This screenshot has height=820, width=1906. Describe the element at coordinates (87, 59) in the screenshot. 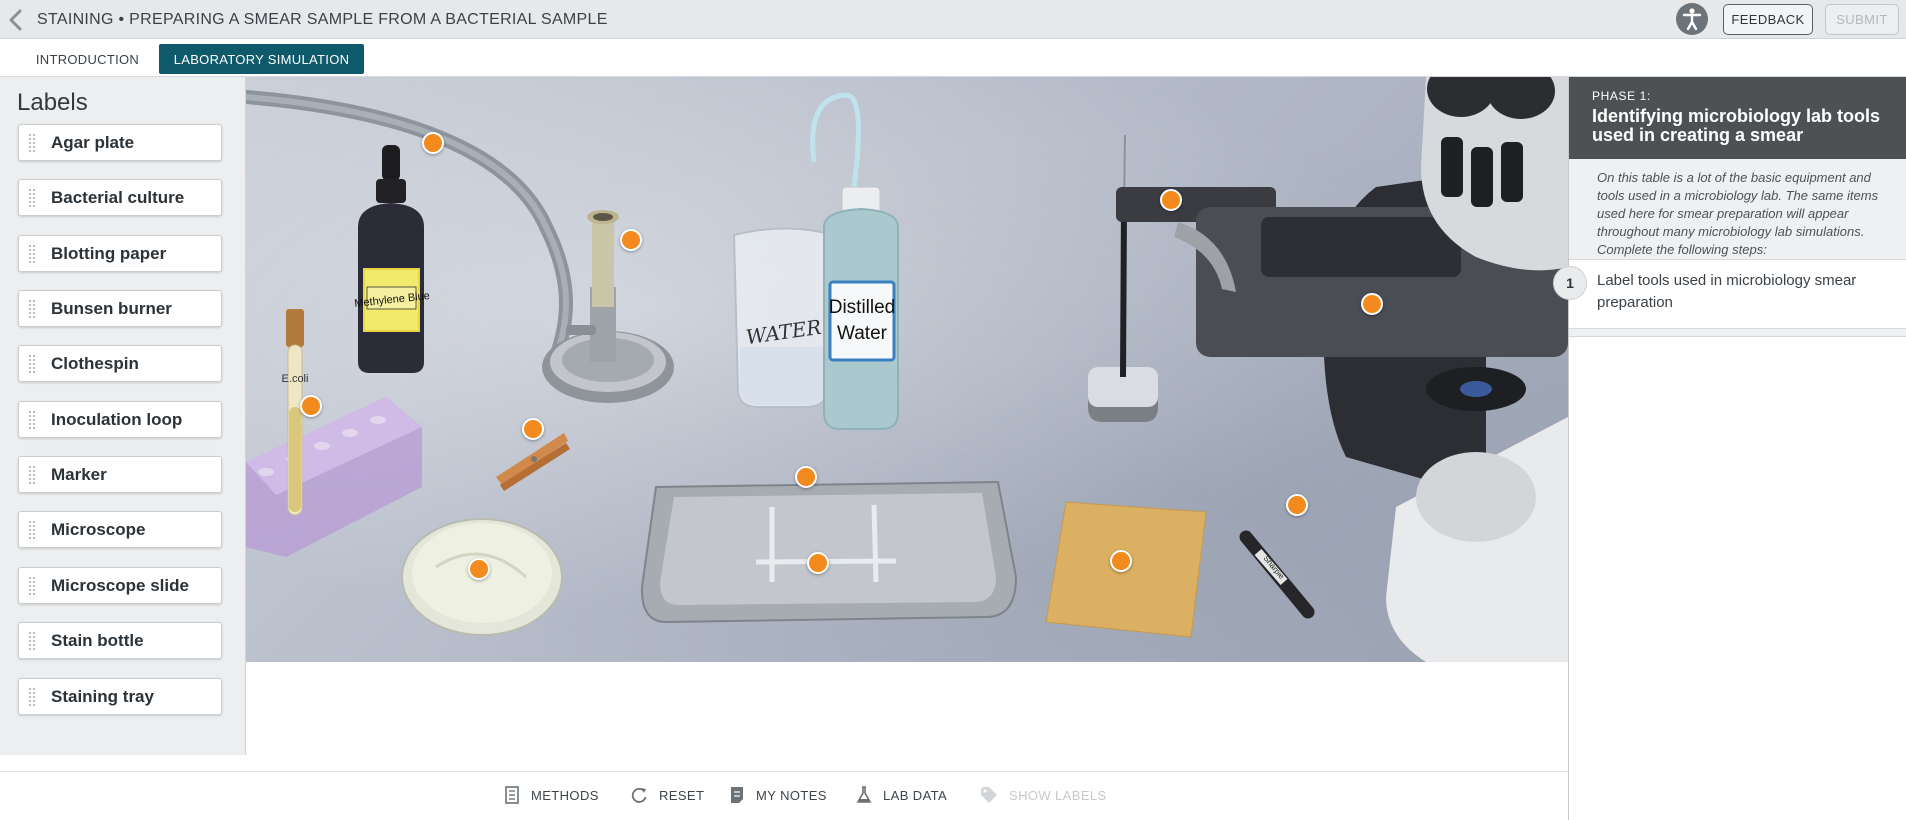

I see `tab-introduction: INTRODUCTION` at that location.